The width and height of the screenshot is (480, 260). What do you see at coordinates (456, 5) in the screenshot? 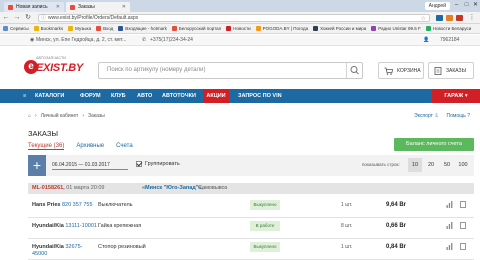
I see `minimize-icon: –` at bounding box center [456, 5].